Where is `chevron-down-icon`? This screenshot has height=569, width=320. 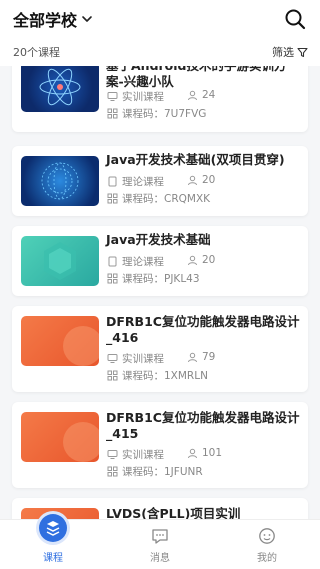 chevron-down-icon is located at coordinates (87, 19).